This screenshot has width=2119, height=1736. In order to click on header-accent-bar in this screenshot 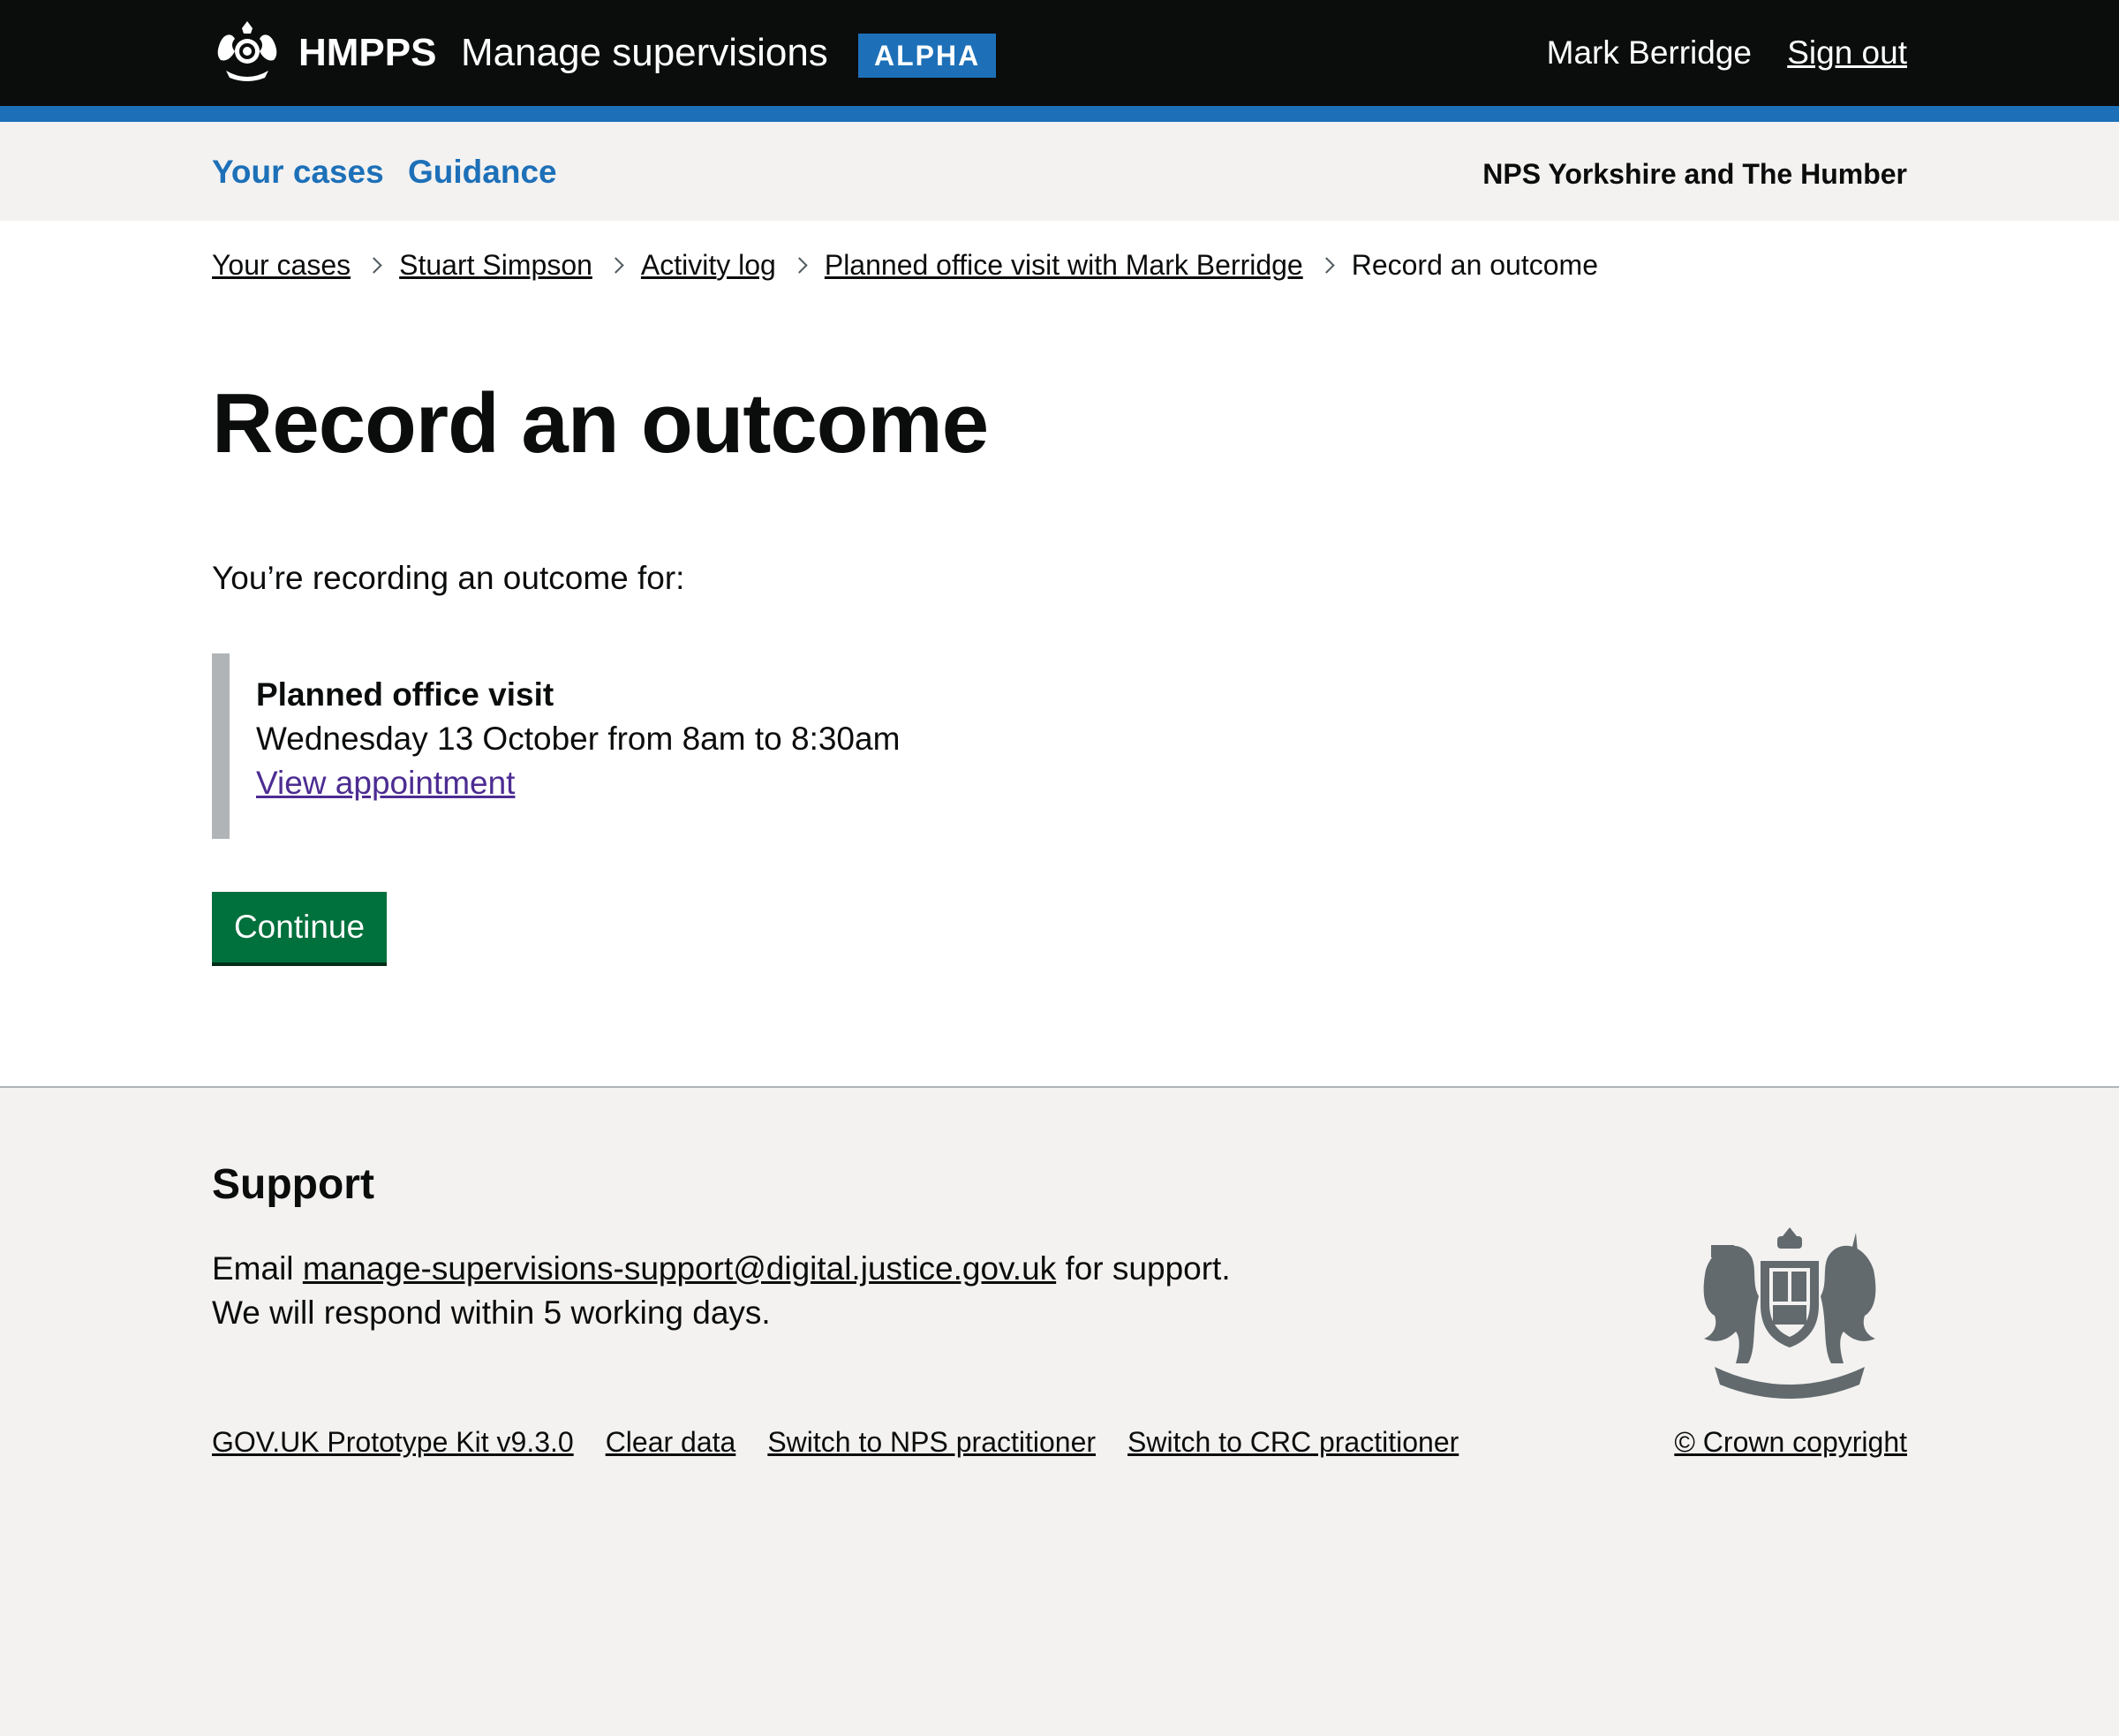, I will do `click(1059, 114)`.